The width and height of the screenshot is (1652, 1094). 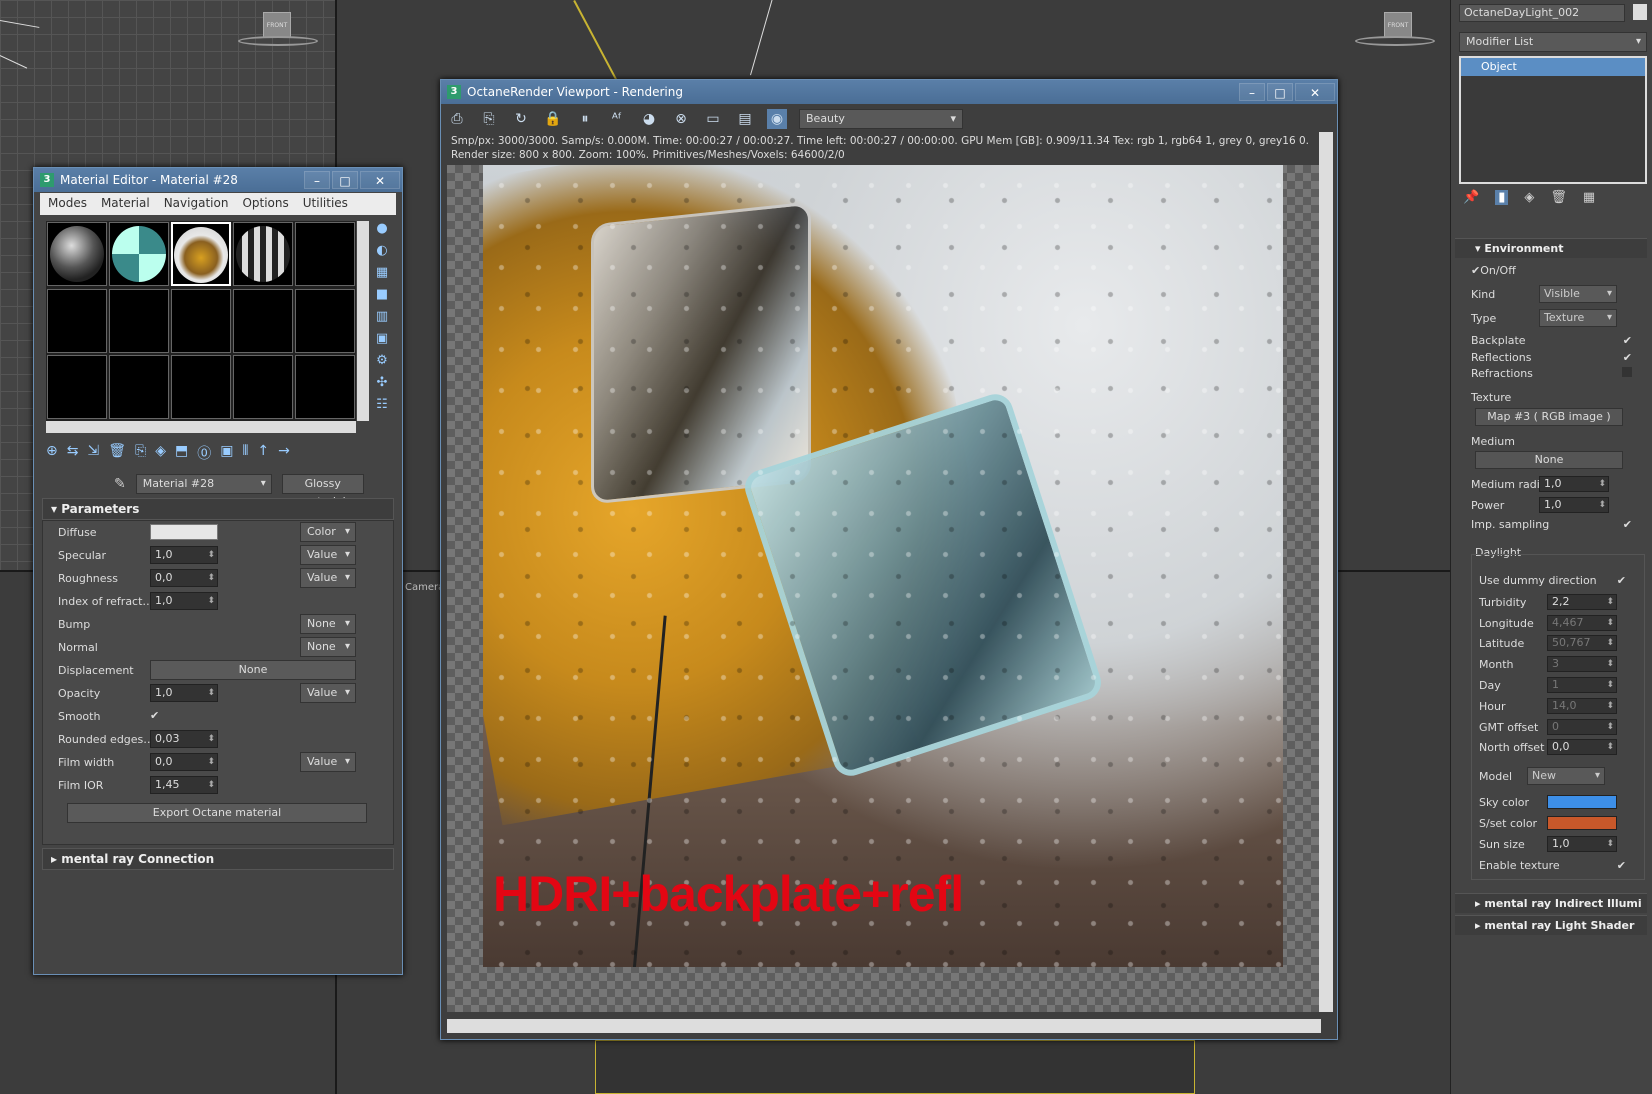 I want to click on kind-dropdown: Visible, so click(x=1578, y=294).